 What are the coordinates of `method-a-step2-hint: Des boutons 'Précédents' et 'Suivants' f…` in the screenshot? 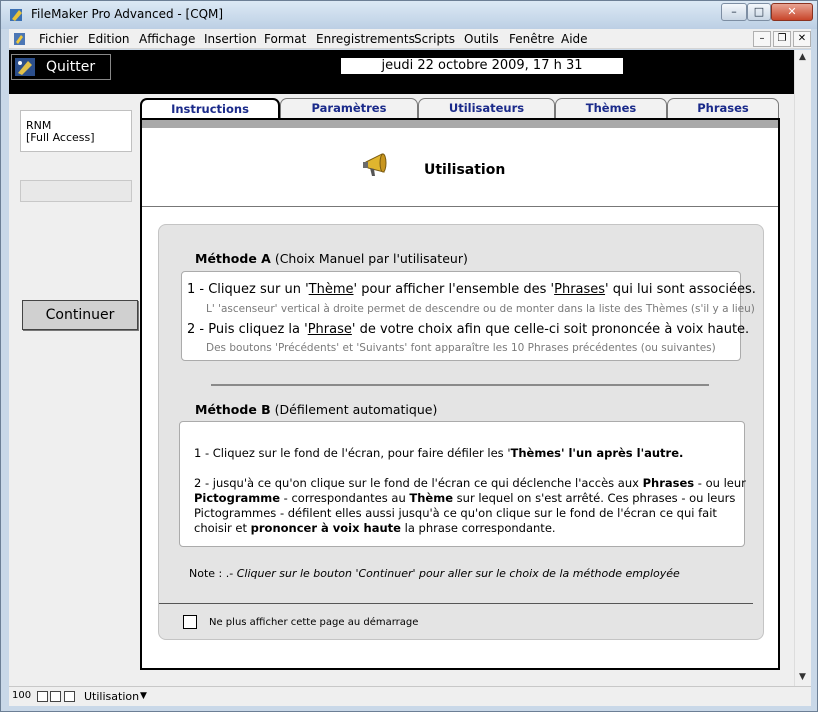 It's located at (461, 348).